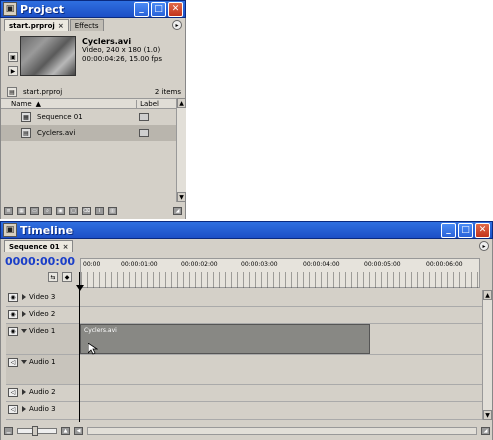 The image size is (493, 440). Describe the element at coordinates (43, 339) in the screenshot. I see `track-header: ◉ Video 1` at that location.